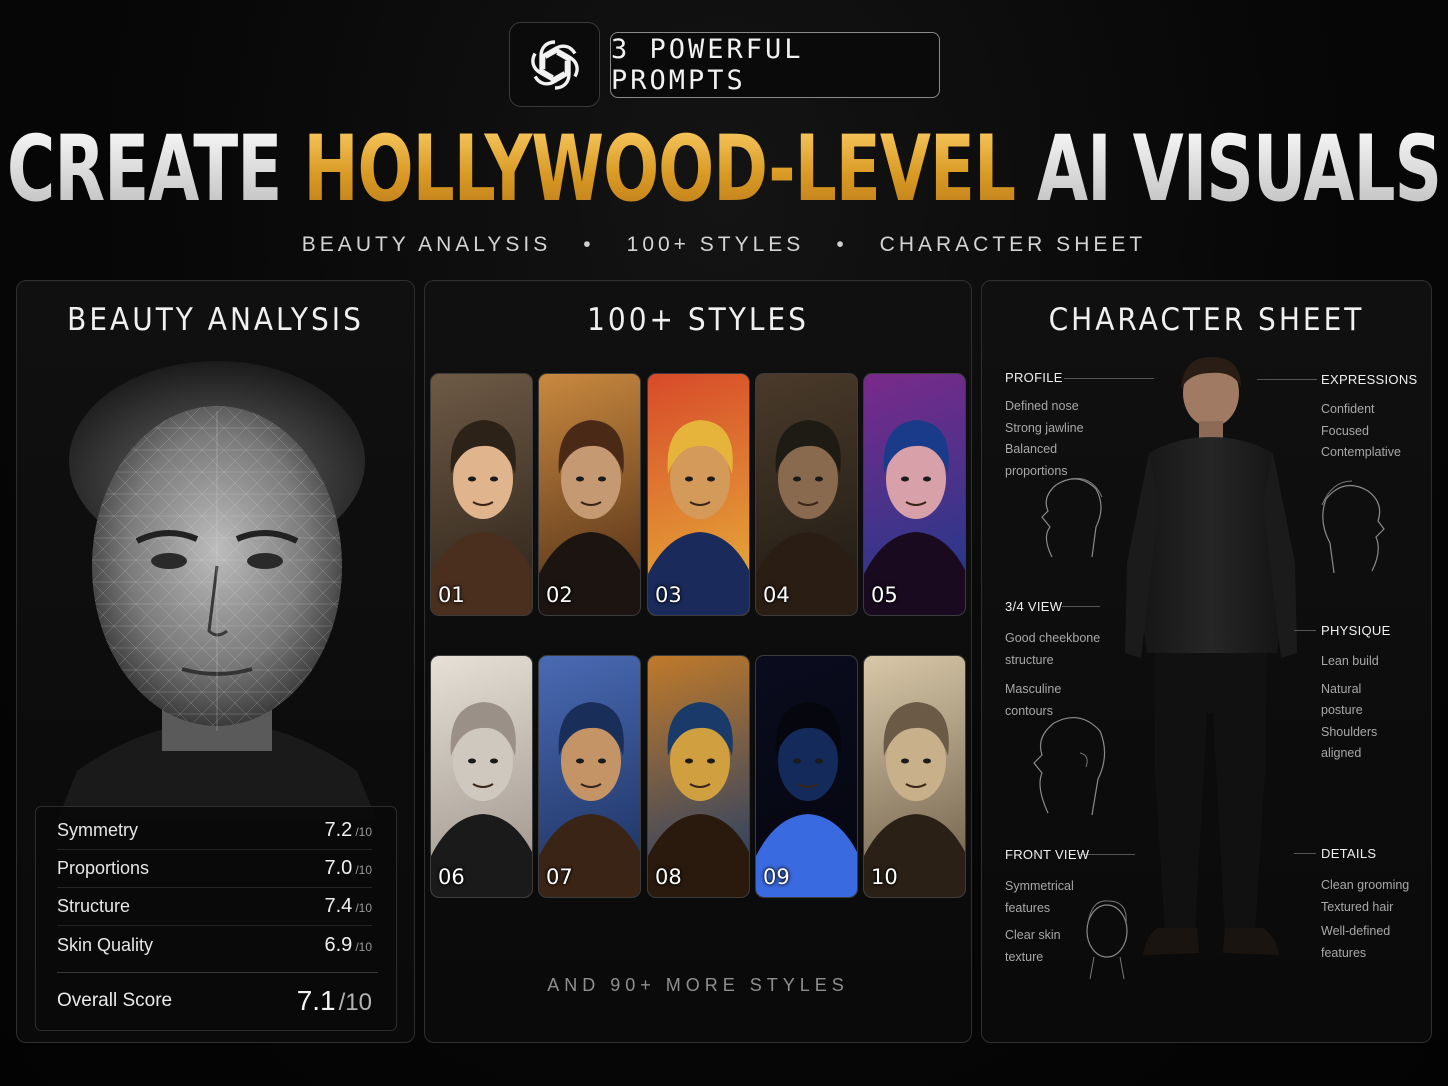 Image resolution: width=1448 pixels, height=1086 pixels. I want to click on style-number: 09, so click(776, 877).